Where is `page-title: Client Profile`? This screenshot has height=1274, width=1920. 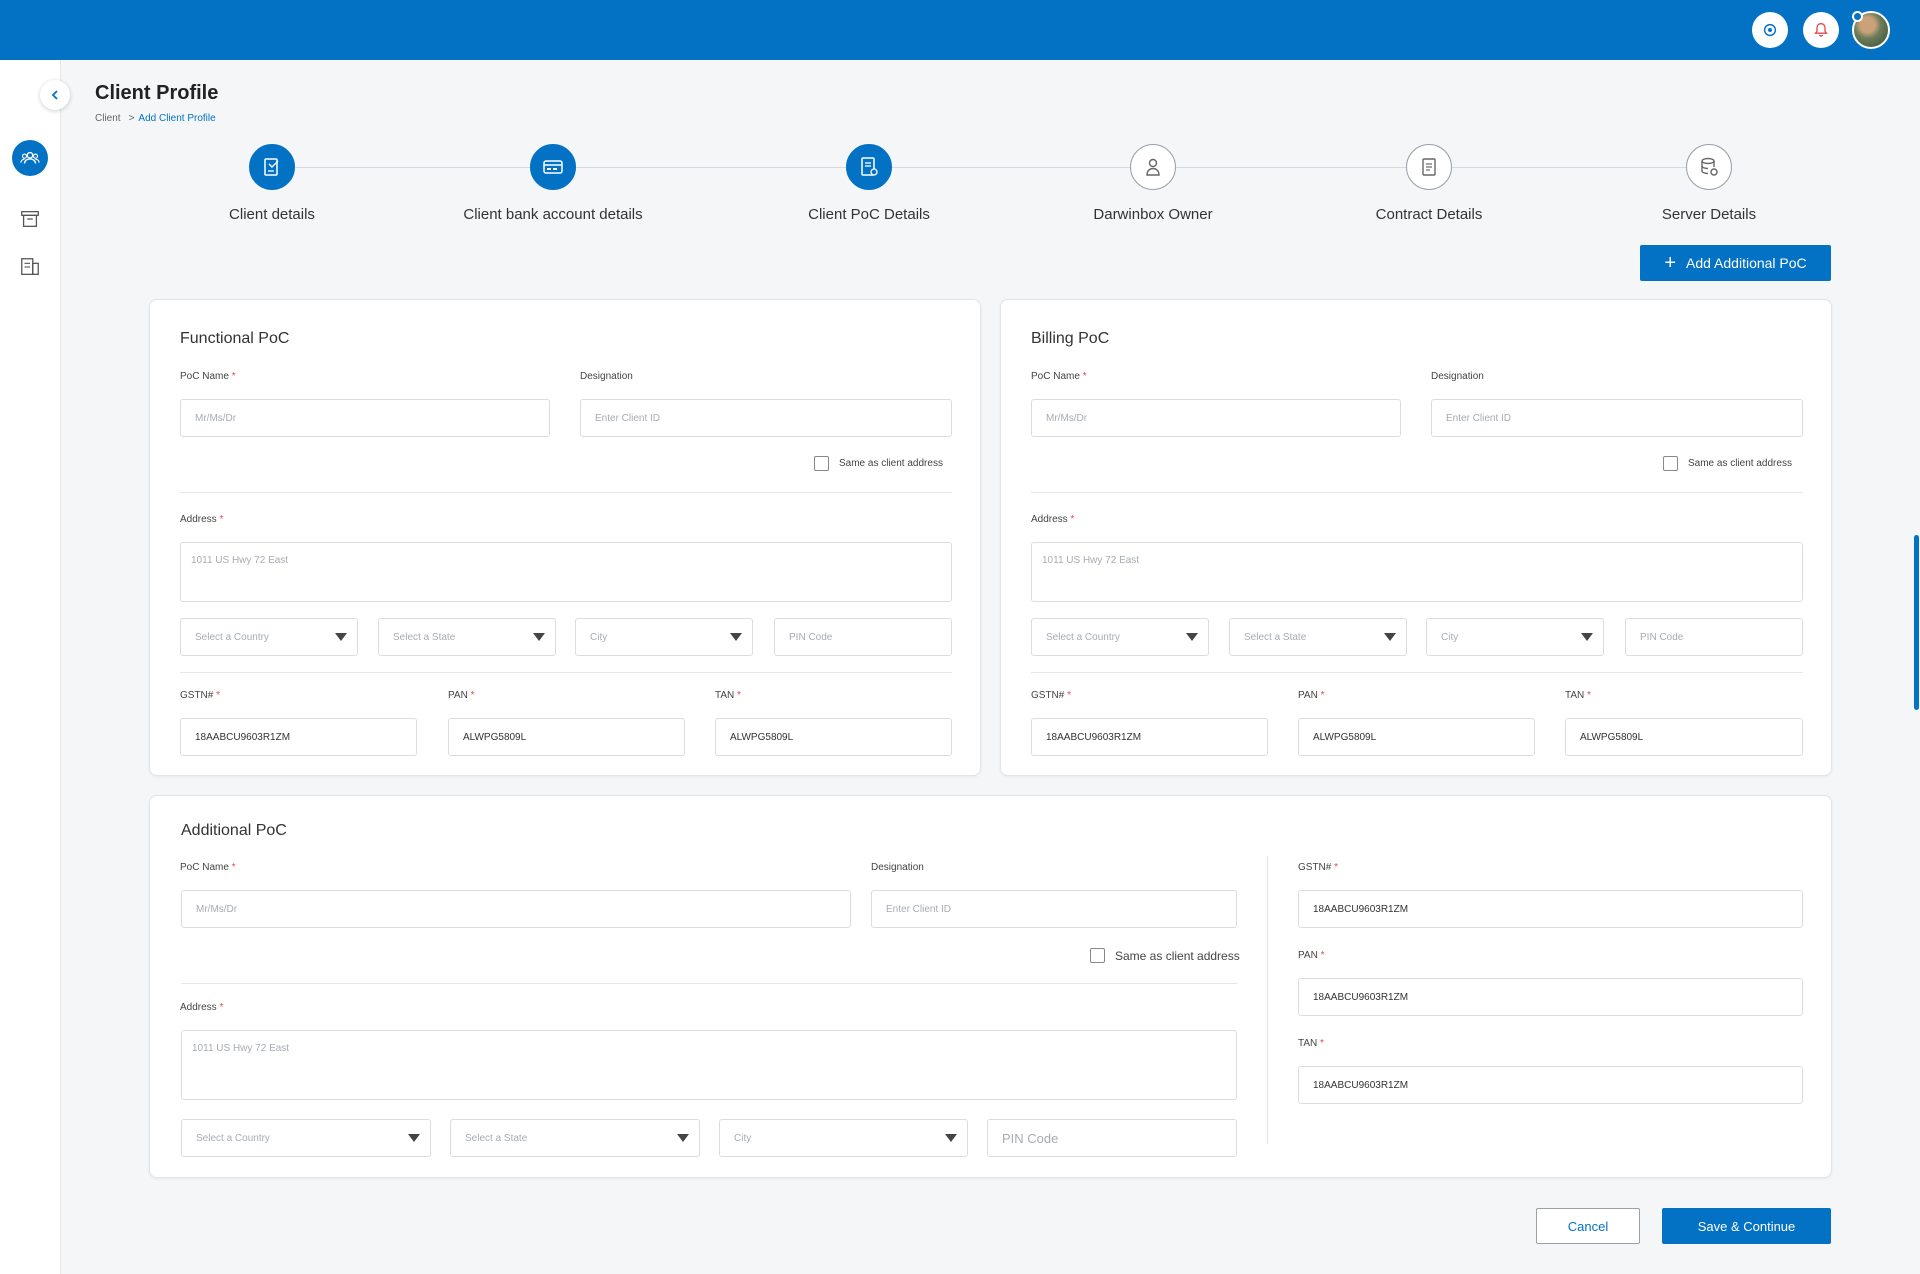 page-title: Client Profile is located at coordinates (157, 93).